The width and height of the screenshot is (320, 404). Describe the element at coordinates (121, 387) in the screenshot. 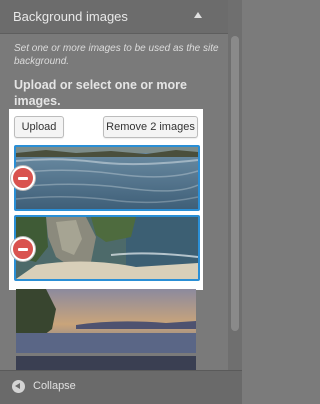

I see `collapse-bar: Collapse` at that location.